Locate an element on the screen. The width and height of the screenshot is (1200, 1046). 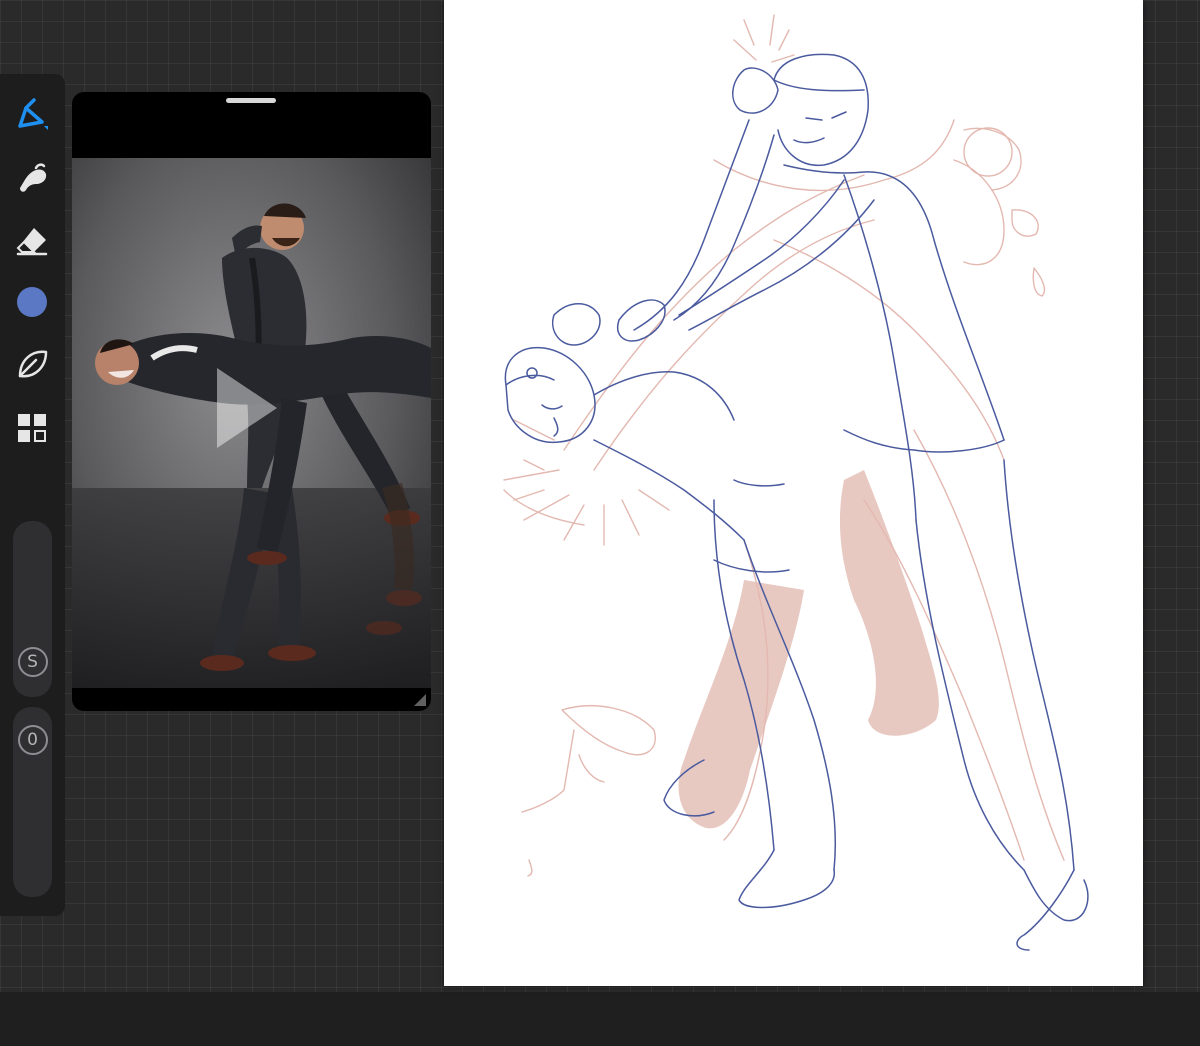
layers-tool-button is located at coordinates (32, 428).